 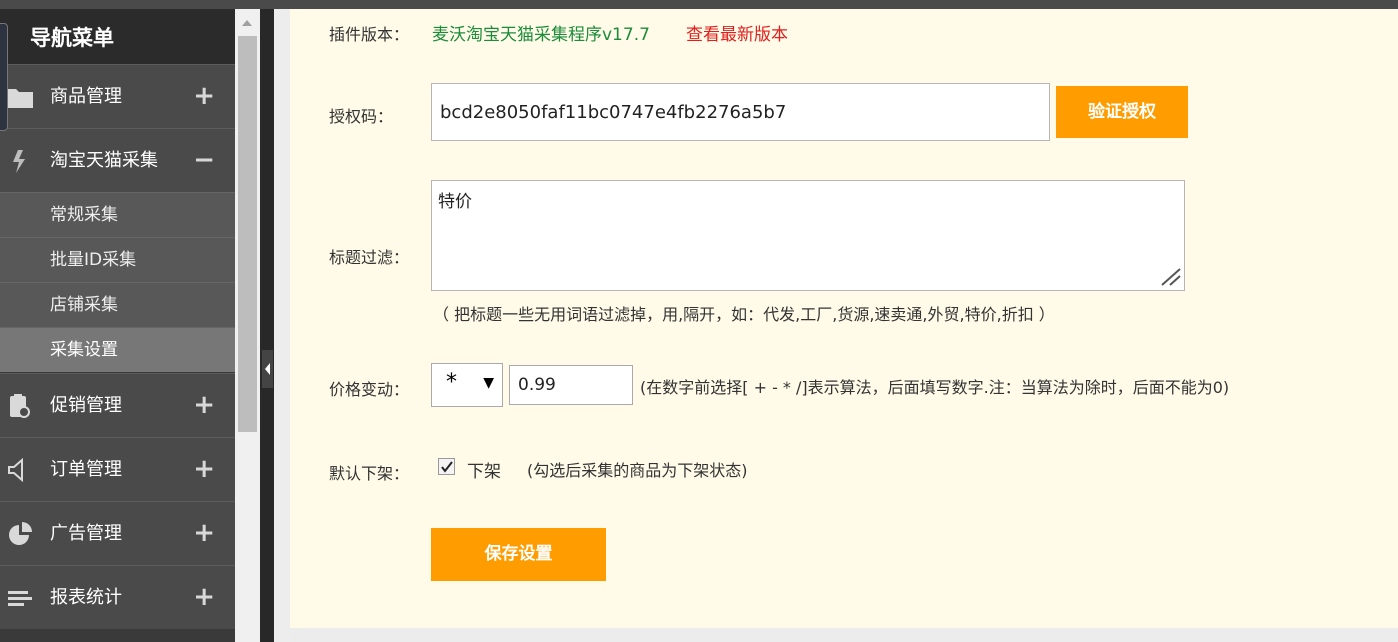 What do you see at coordinates (247, 234) in the screenshot?
I see `scrollbar-thumb` at bounding box center [247, 234].